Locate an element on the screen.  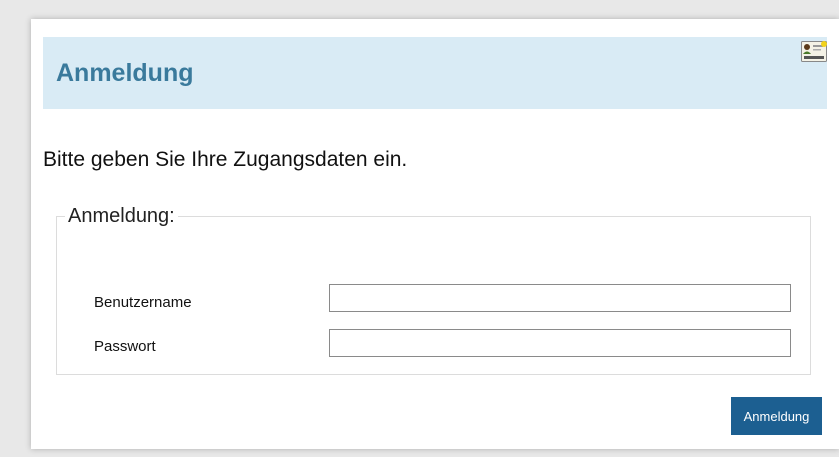
password-label: Passwort is located at coordinates (125, 346).